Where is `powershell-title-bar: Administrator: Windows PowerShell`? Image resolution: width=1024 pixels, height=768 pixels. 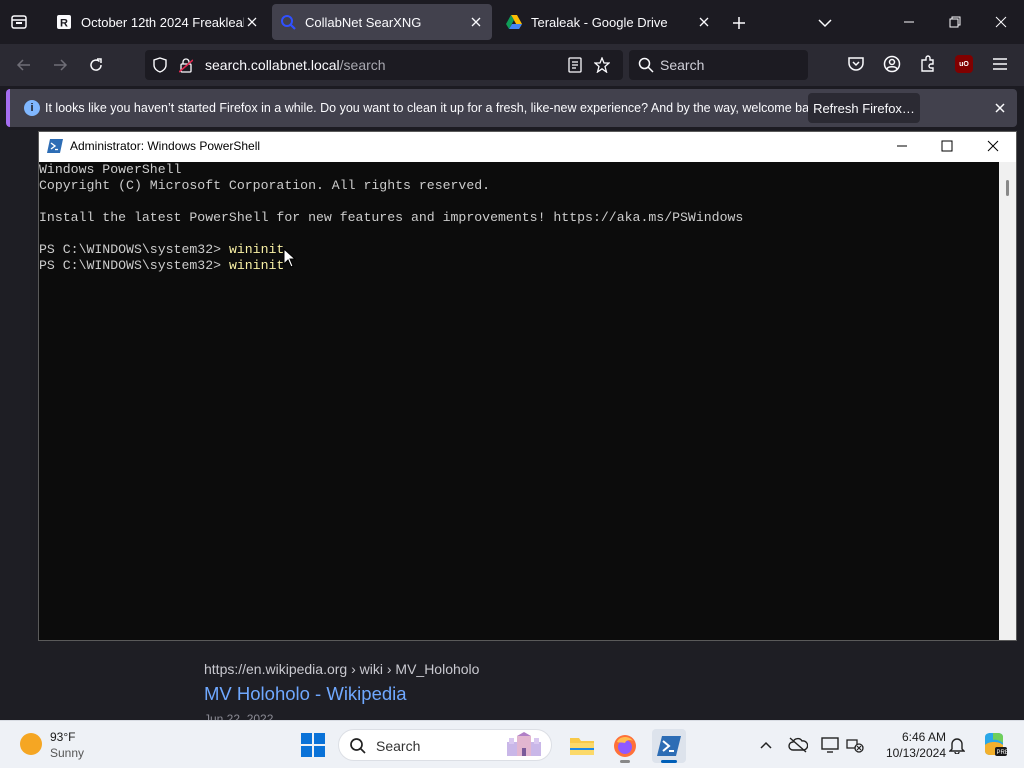
powershell-title-bar: Administrator: Windows PowerShell is located at coordinates (527, 147).